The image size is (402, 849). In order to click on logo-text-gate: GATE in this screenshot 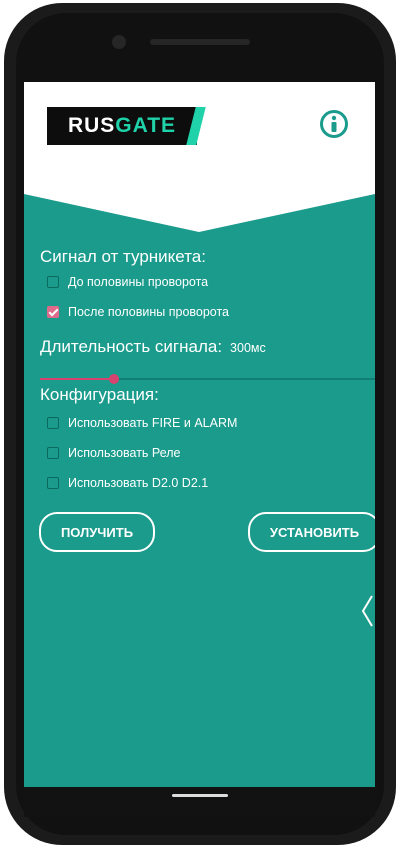, I will do `click(146, 125)`.